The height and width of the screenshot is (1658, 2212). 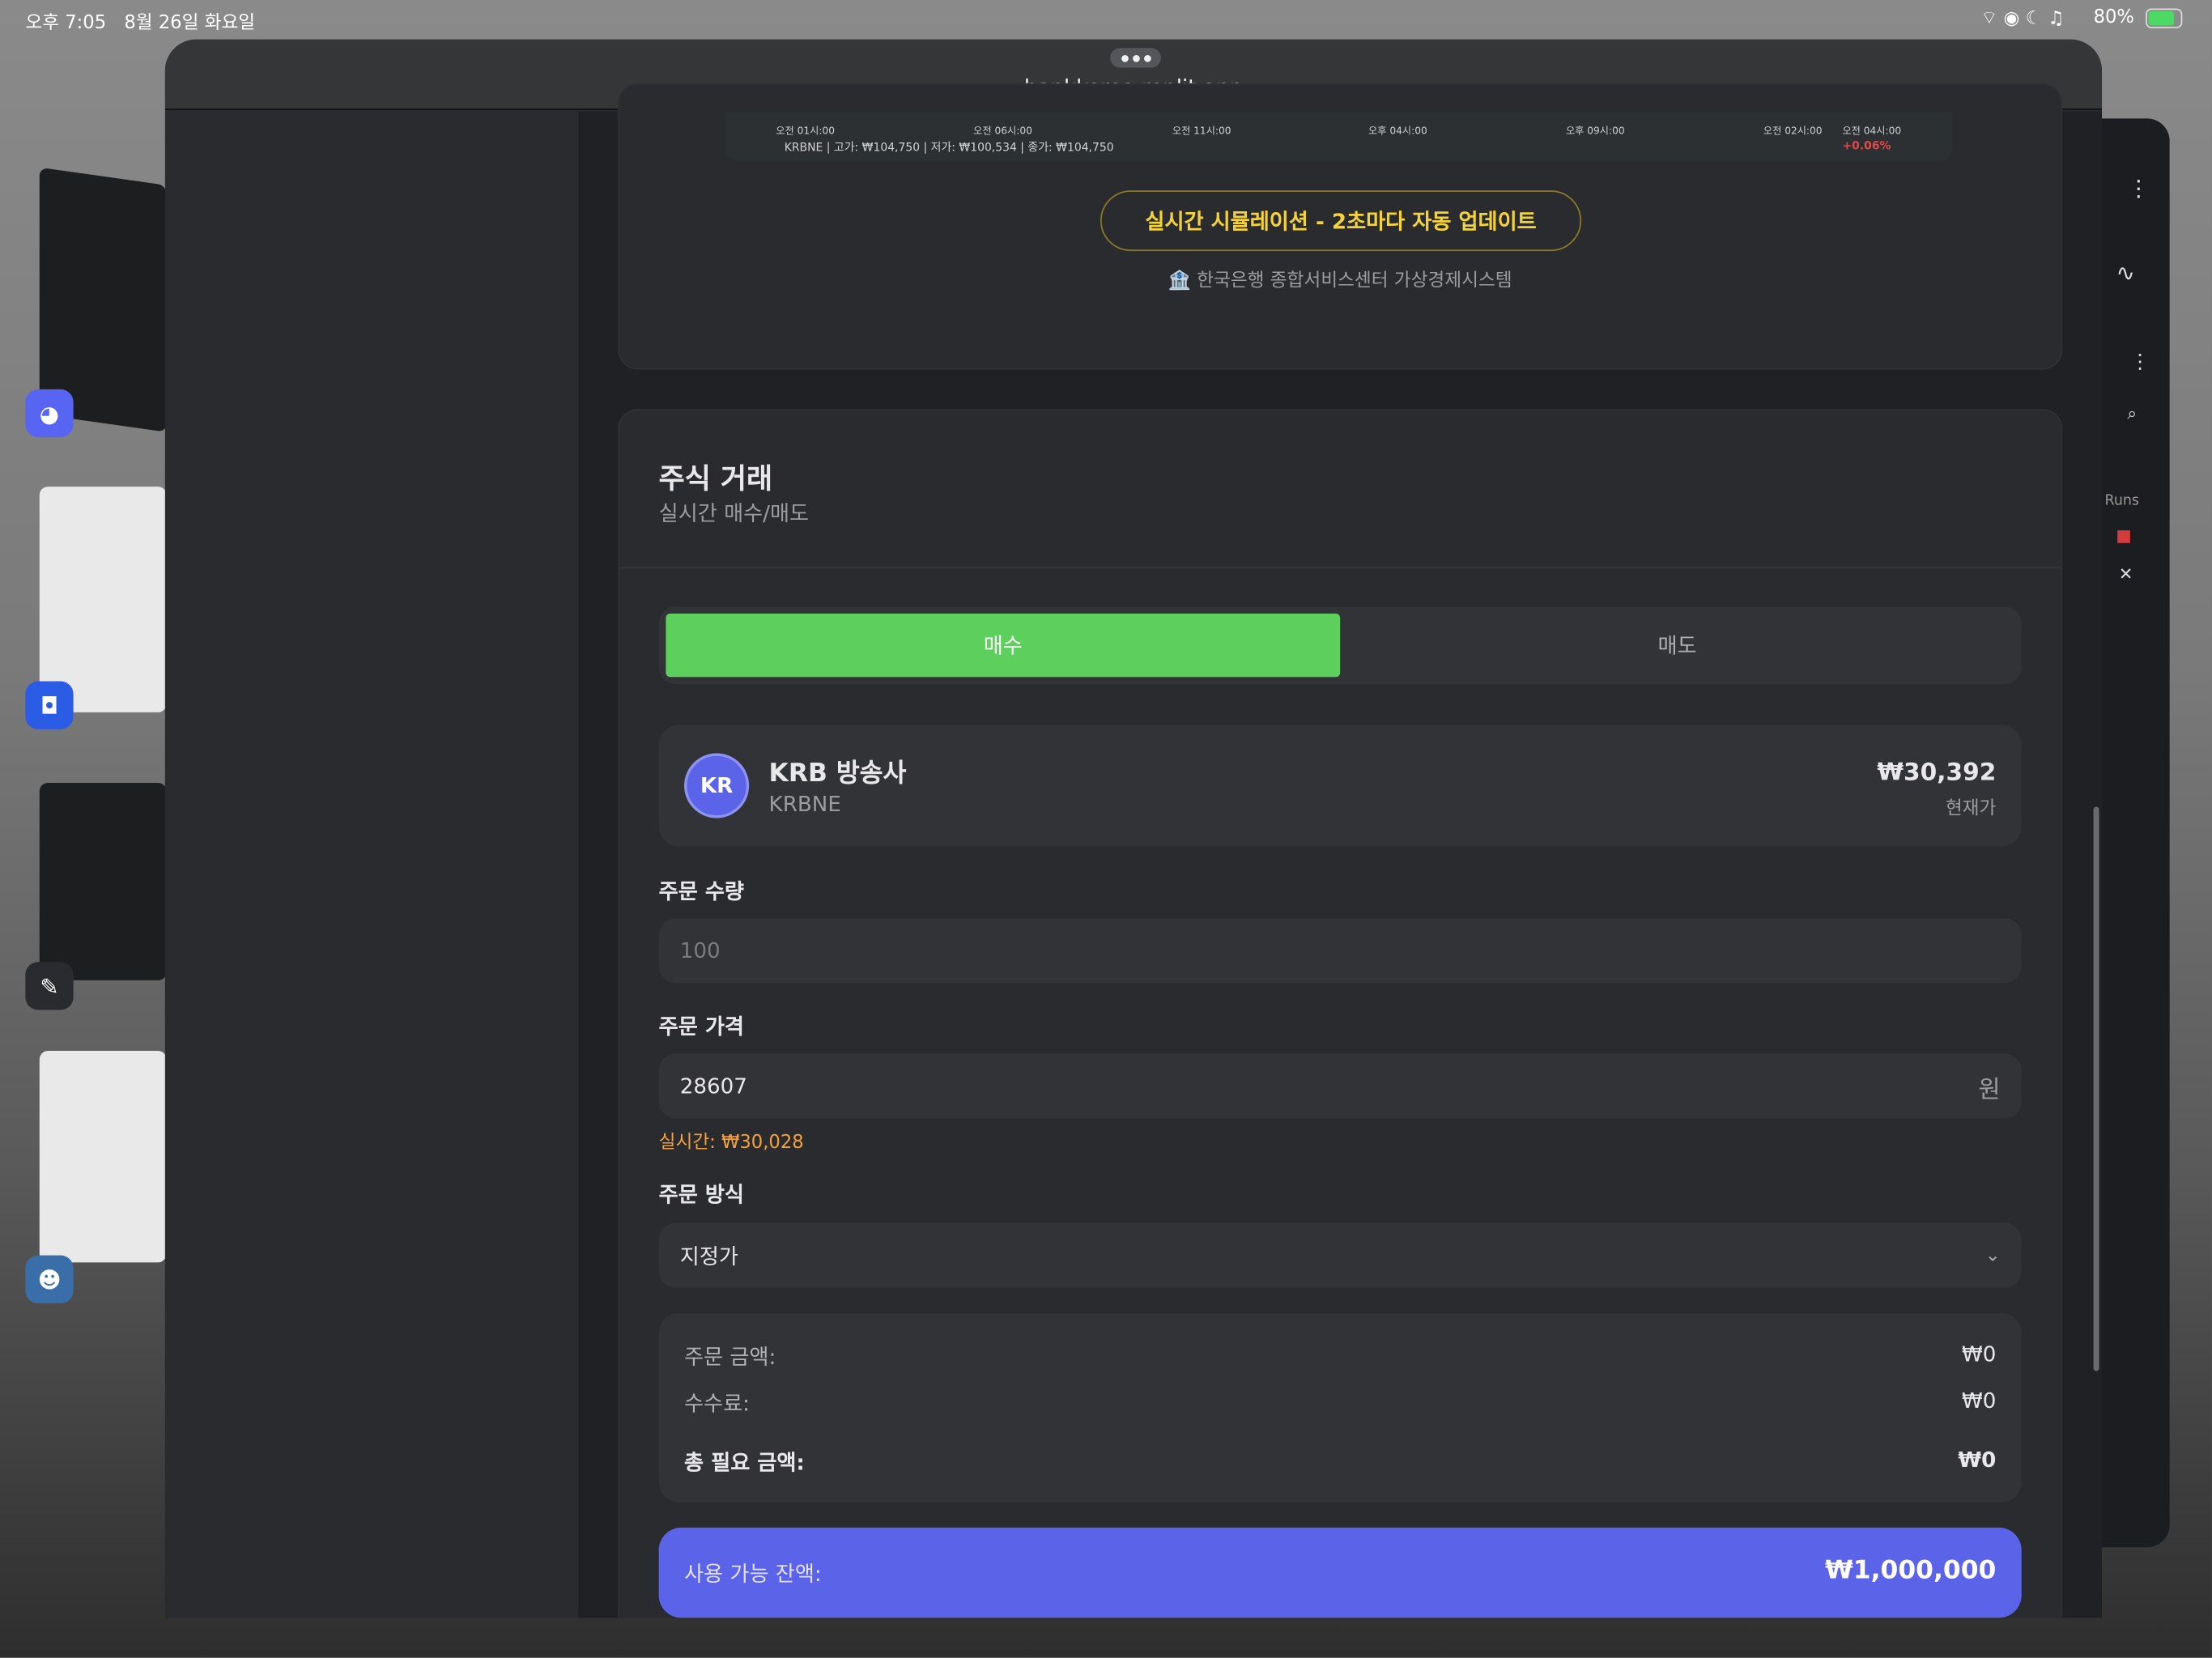 What do you see at coordinates (804, 804) in the screenshot?
I see `stock-ticker: KRBNE` at bounding box center [804, 804].